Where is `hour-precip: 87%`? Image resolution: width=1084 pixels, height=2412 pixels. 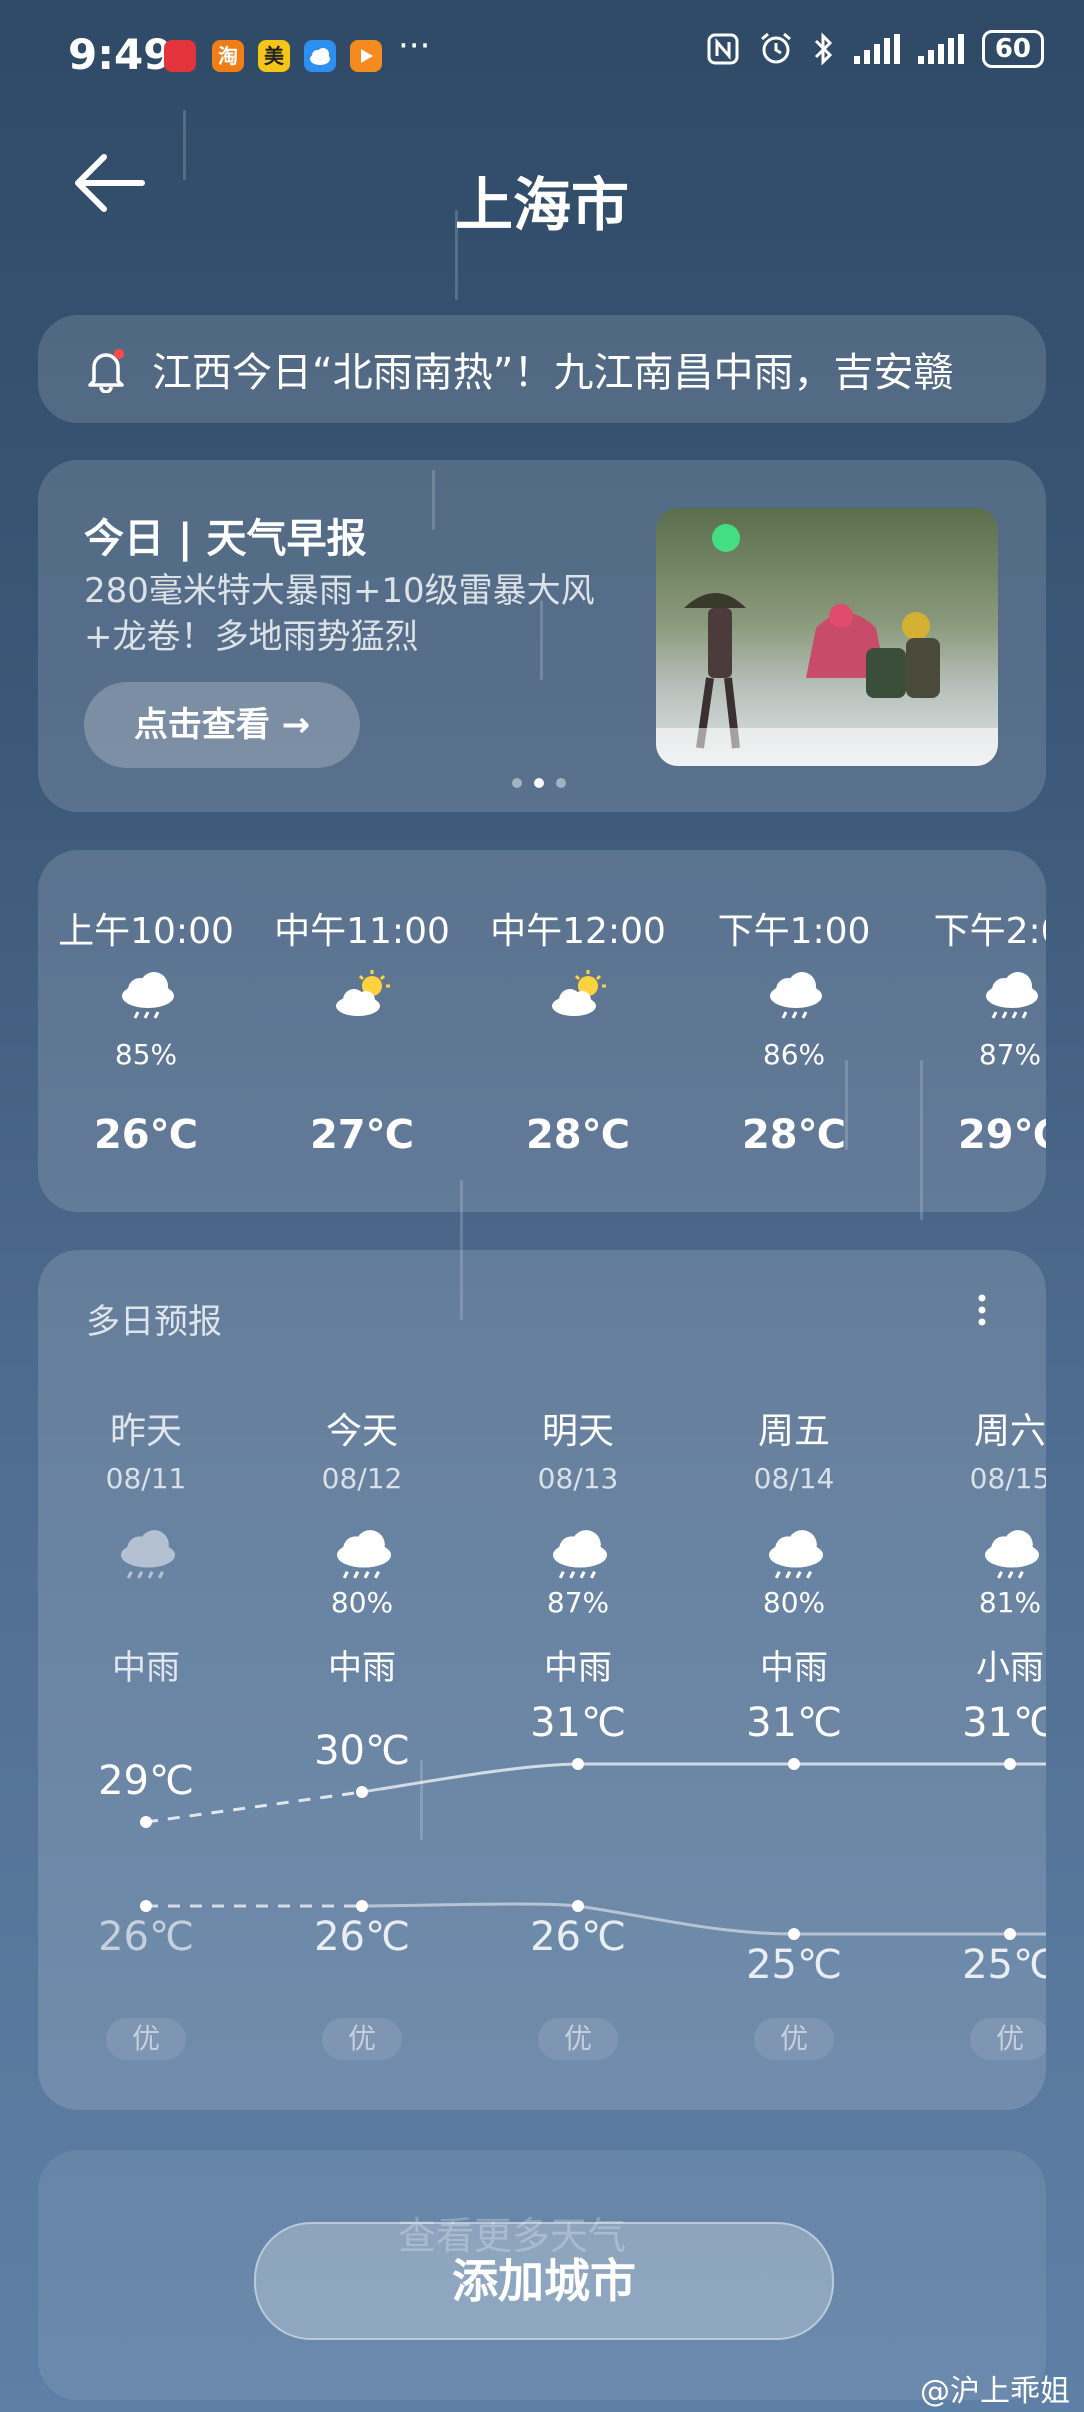
hour-precip: 87% is located at coordinates (1010, 1054).